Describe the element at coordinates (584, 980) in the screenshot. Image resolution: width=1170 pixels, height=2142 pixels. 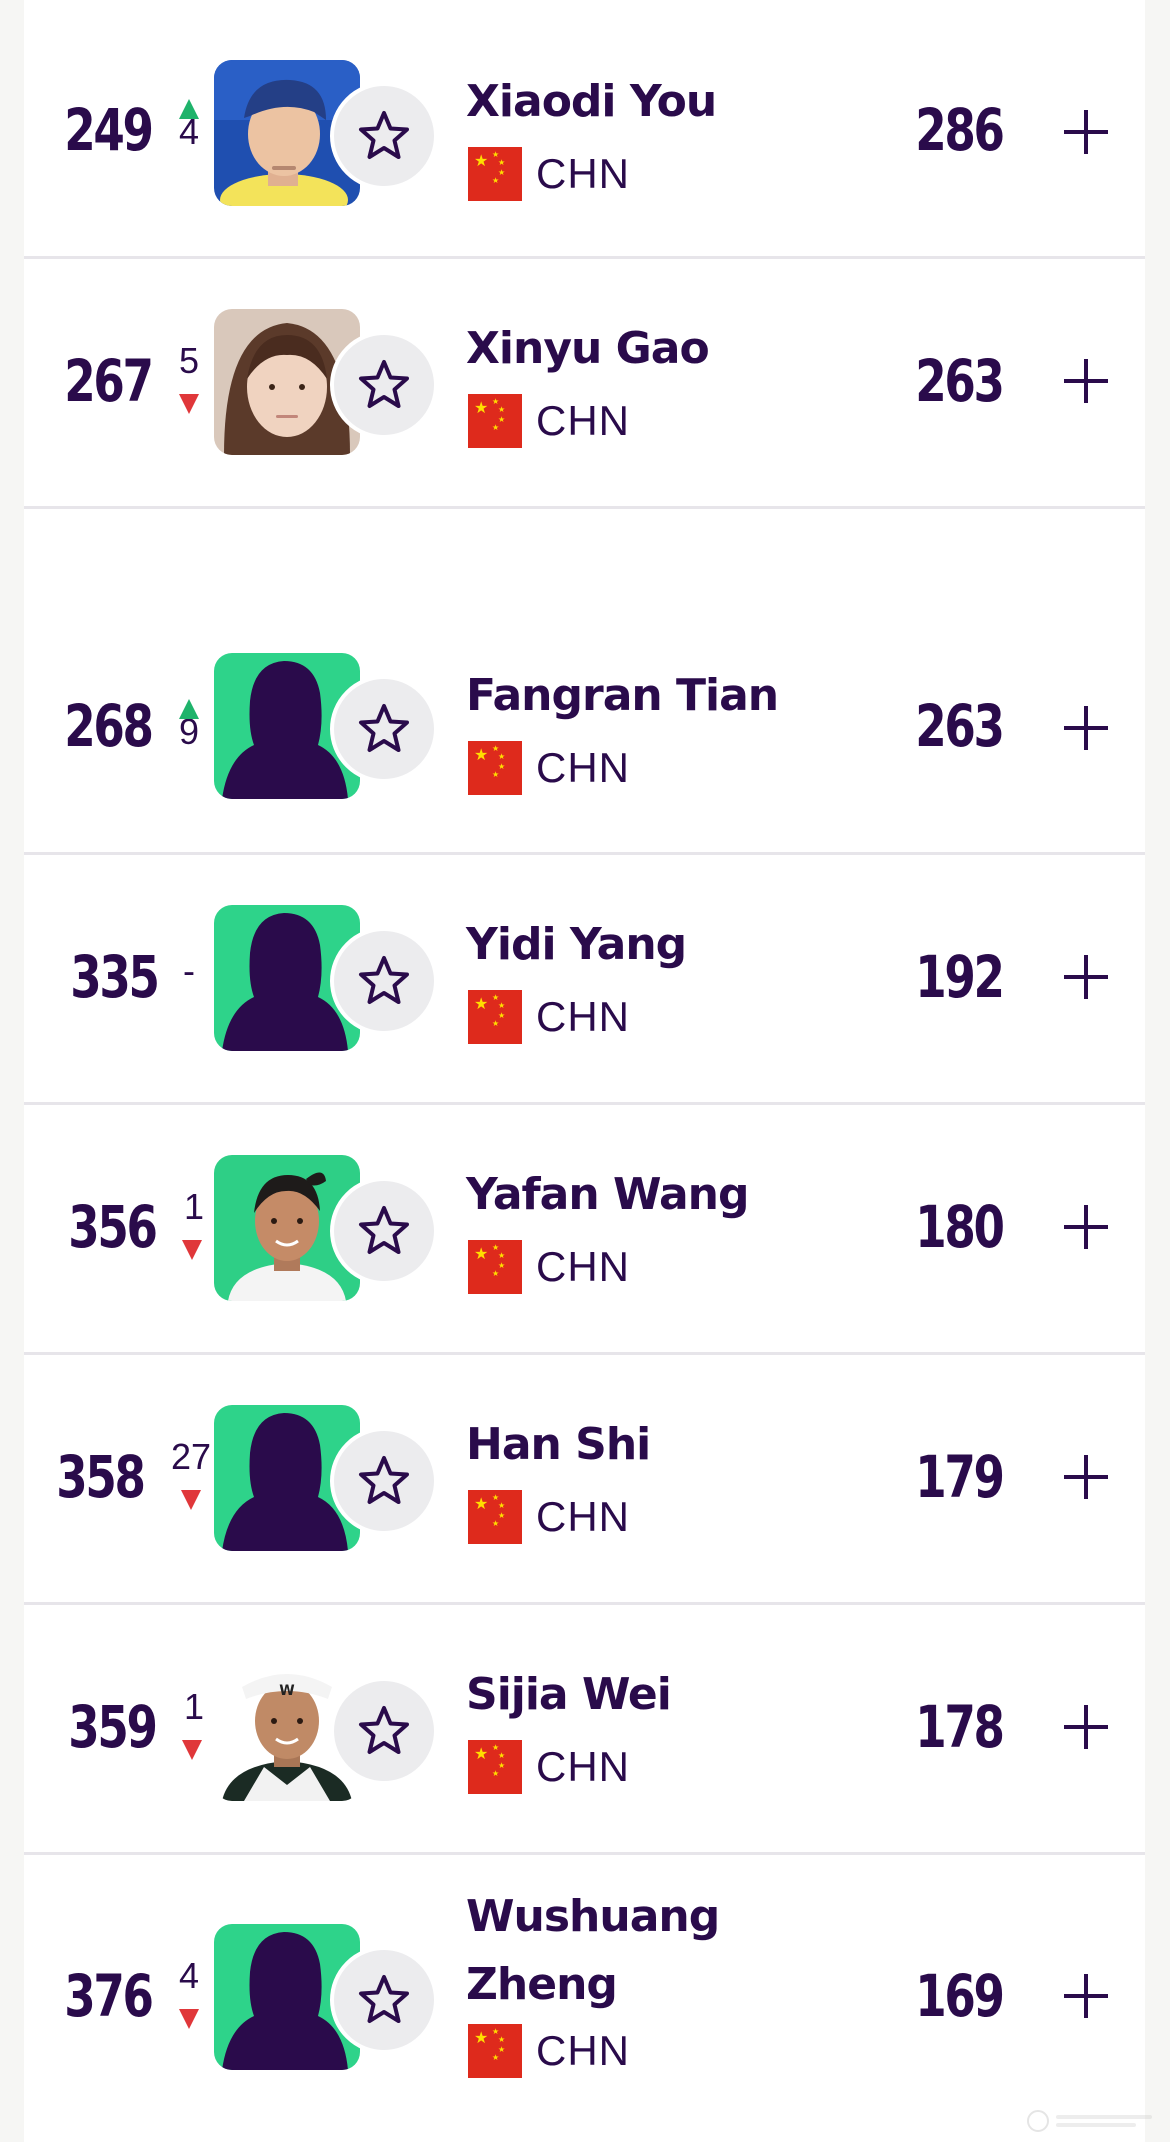
I see `player-row: 335 - Yidi Yang ★ ★ ★ ★ ★ CHN 192` at that location.